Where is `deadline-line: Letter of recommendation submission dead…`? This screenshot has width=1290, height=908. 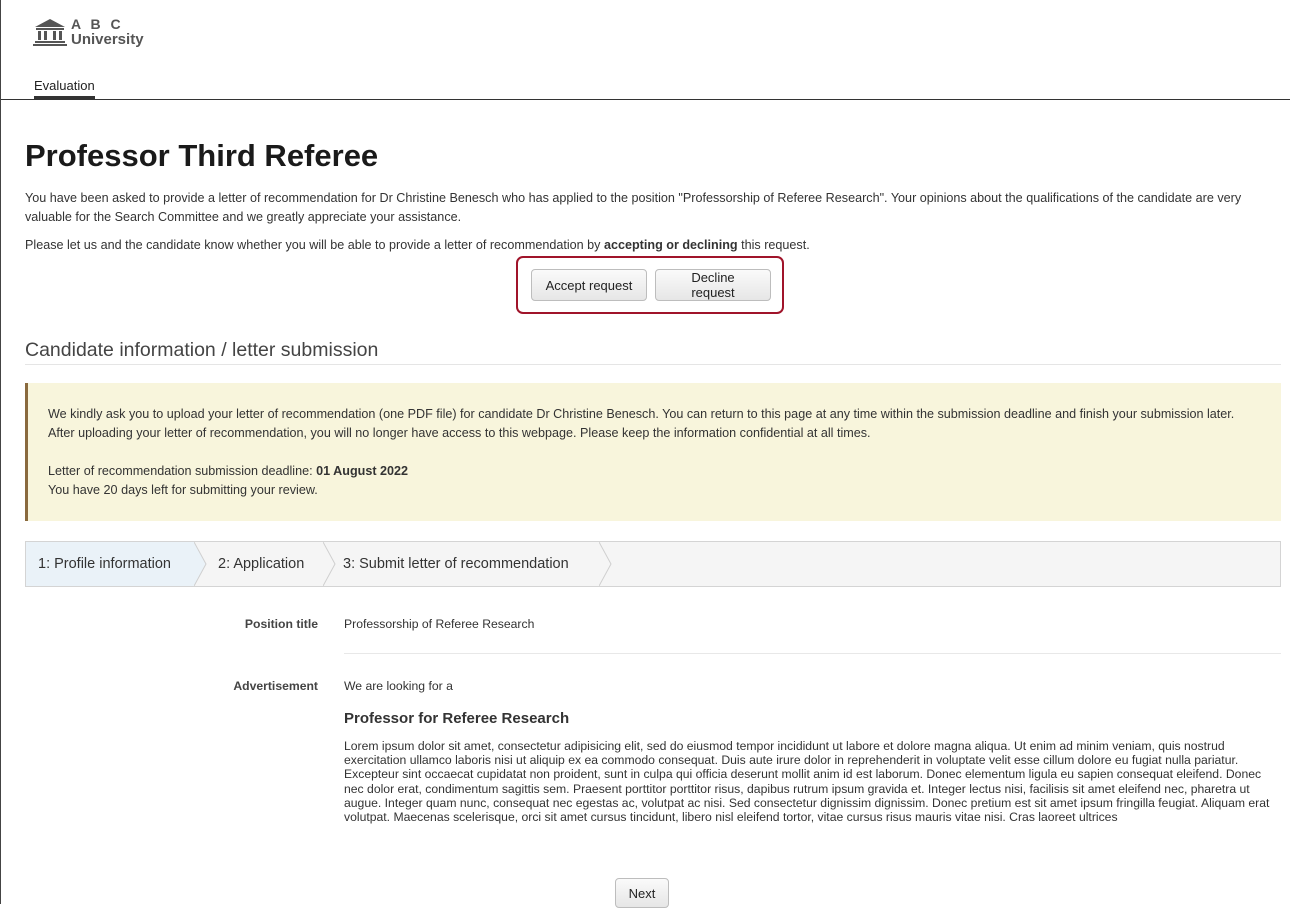
deadline-line: Letter of recommendation submission dead… is located at coordinates (653, 471).